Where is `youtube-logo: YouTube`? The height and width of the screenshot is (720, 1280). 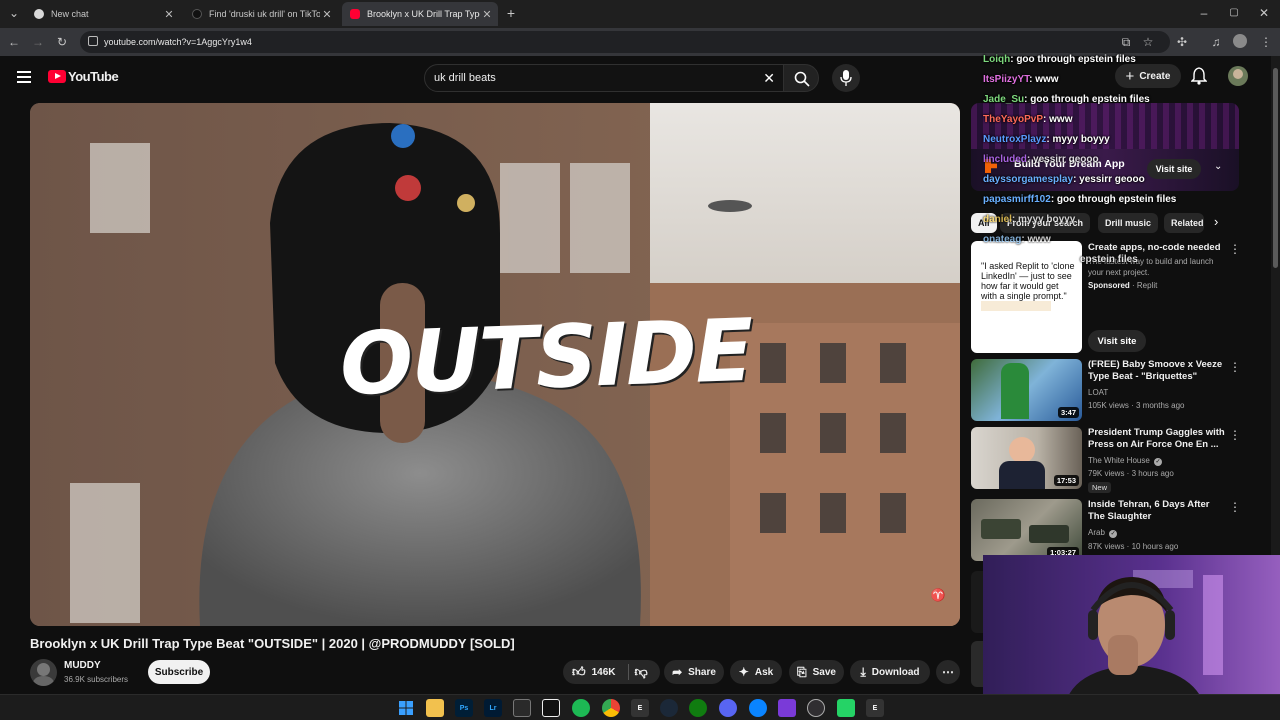 youtube-logo: YouTube is located at coordinates (83, 76).